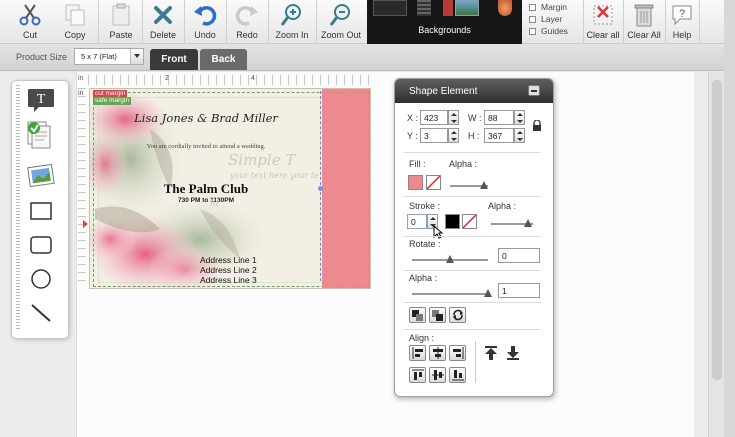  I want to click on placeholder-text: Simple T, so click(261, 160).